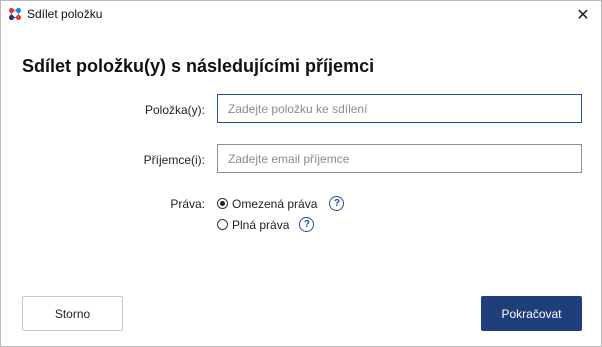 This screenshot has height=347, width=602. Describe the element at coordinates (399, 108) in the screenshot. I see `item-input` at that location.